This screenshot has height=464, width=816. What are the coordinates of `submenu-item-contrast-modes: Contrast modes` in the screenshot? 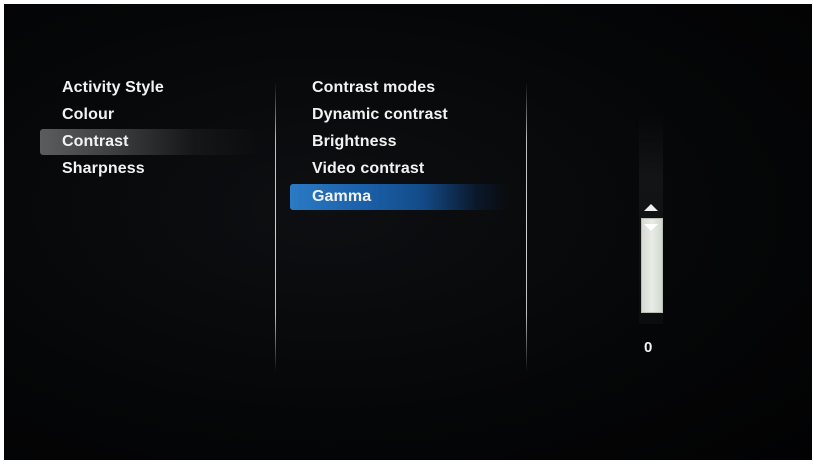 It's located at (400, 88).